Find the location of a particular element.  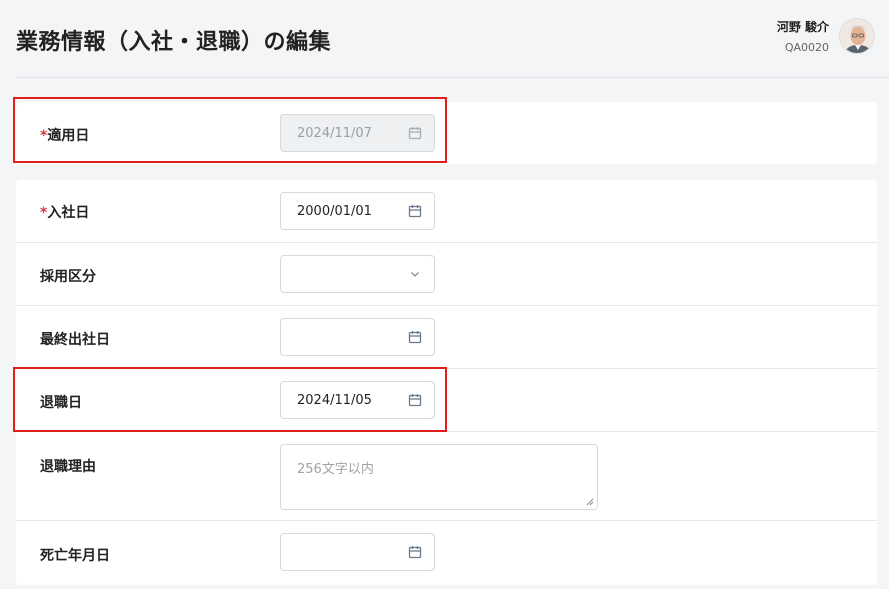

hire-date-input: 2000/01/01 is located at coordinates (357, 211).